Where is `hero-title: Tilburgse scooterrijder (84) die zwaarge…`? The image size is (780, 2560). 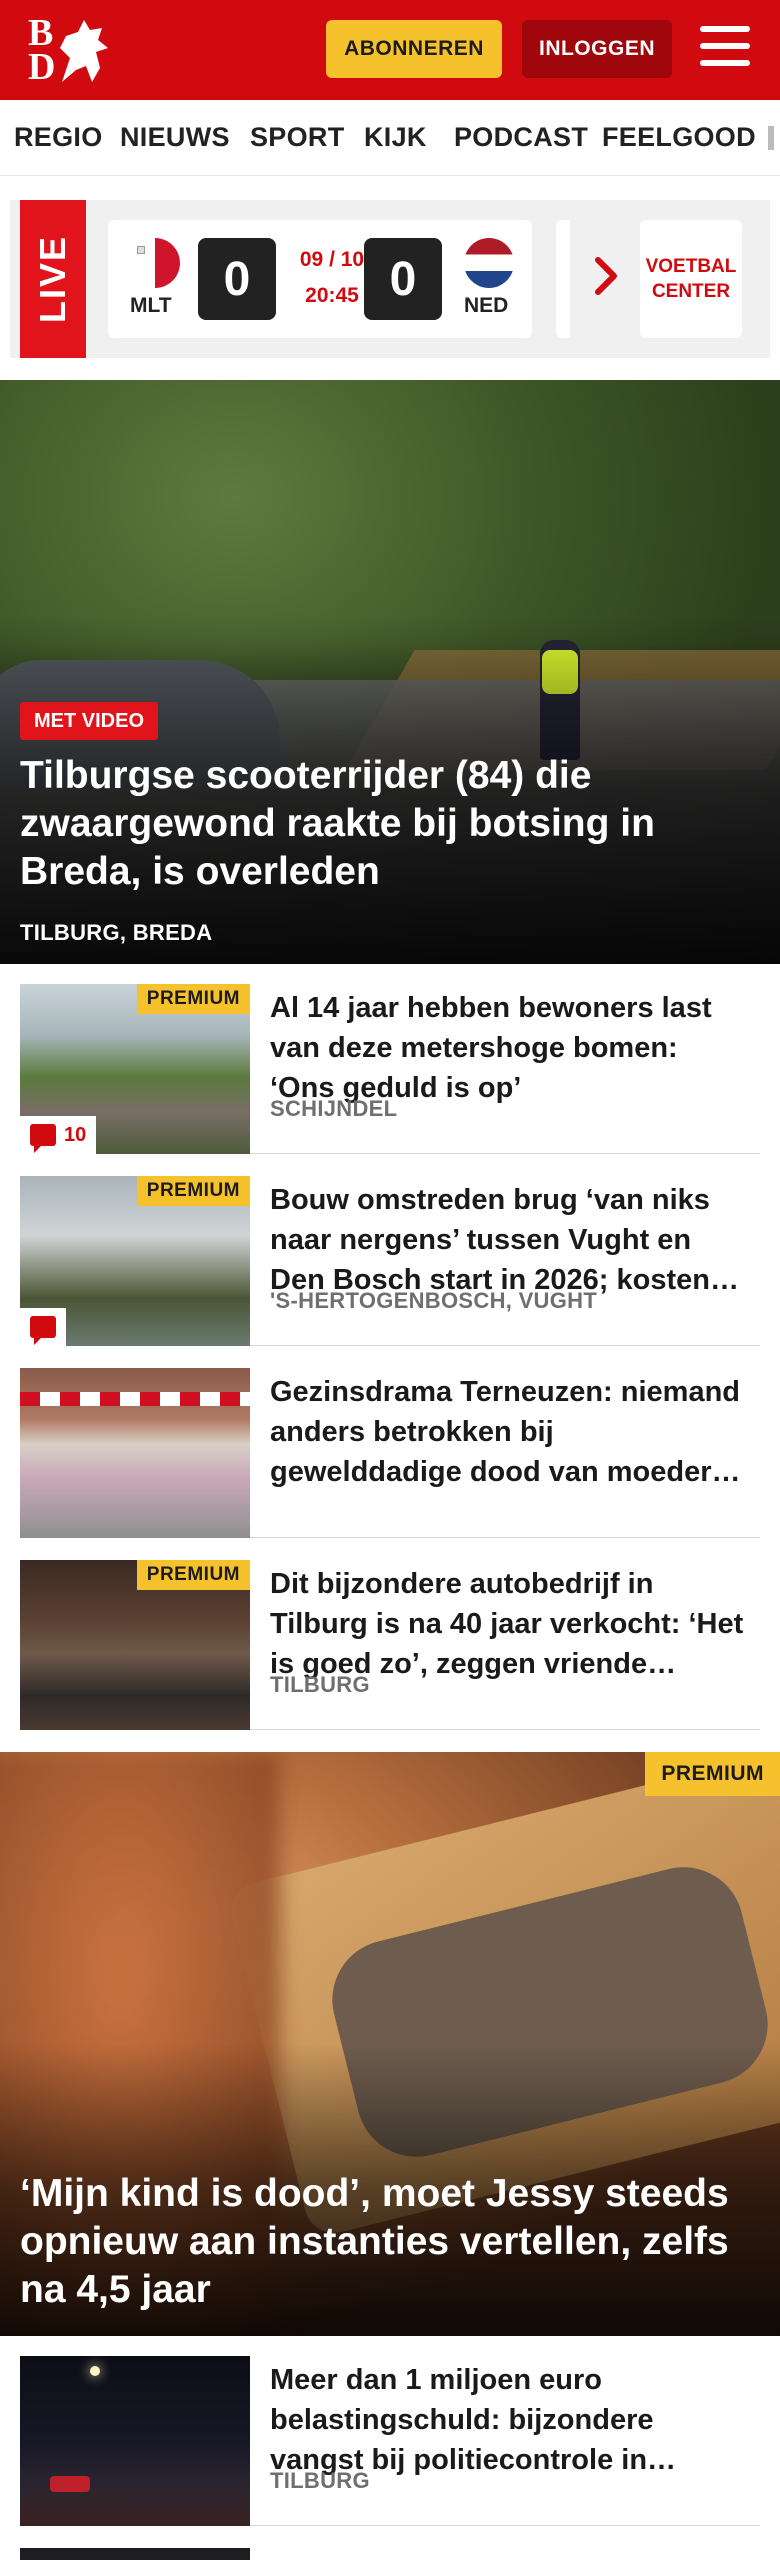
hero-title: Tilburgse scooterrijder (84) die zwaarge… is located at coordinates (380, 824).